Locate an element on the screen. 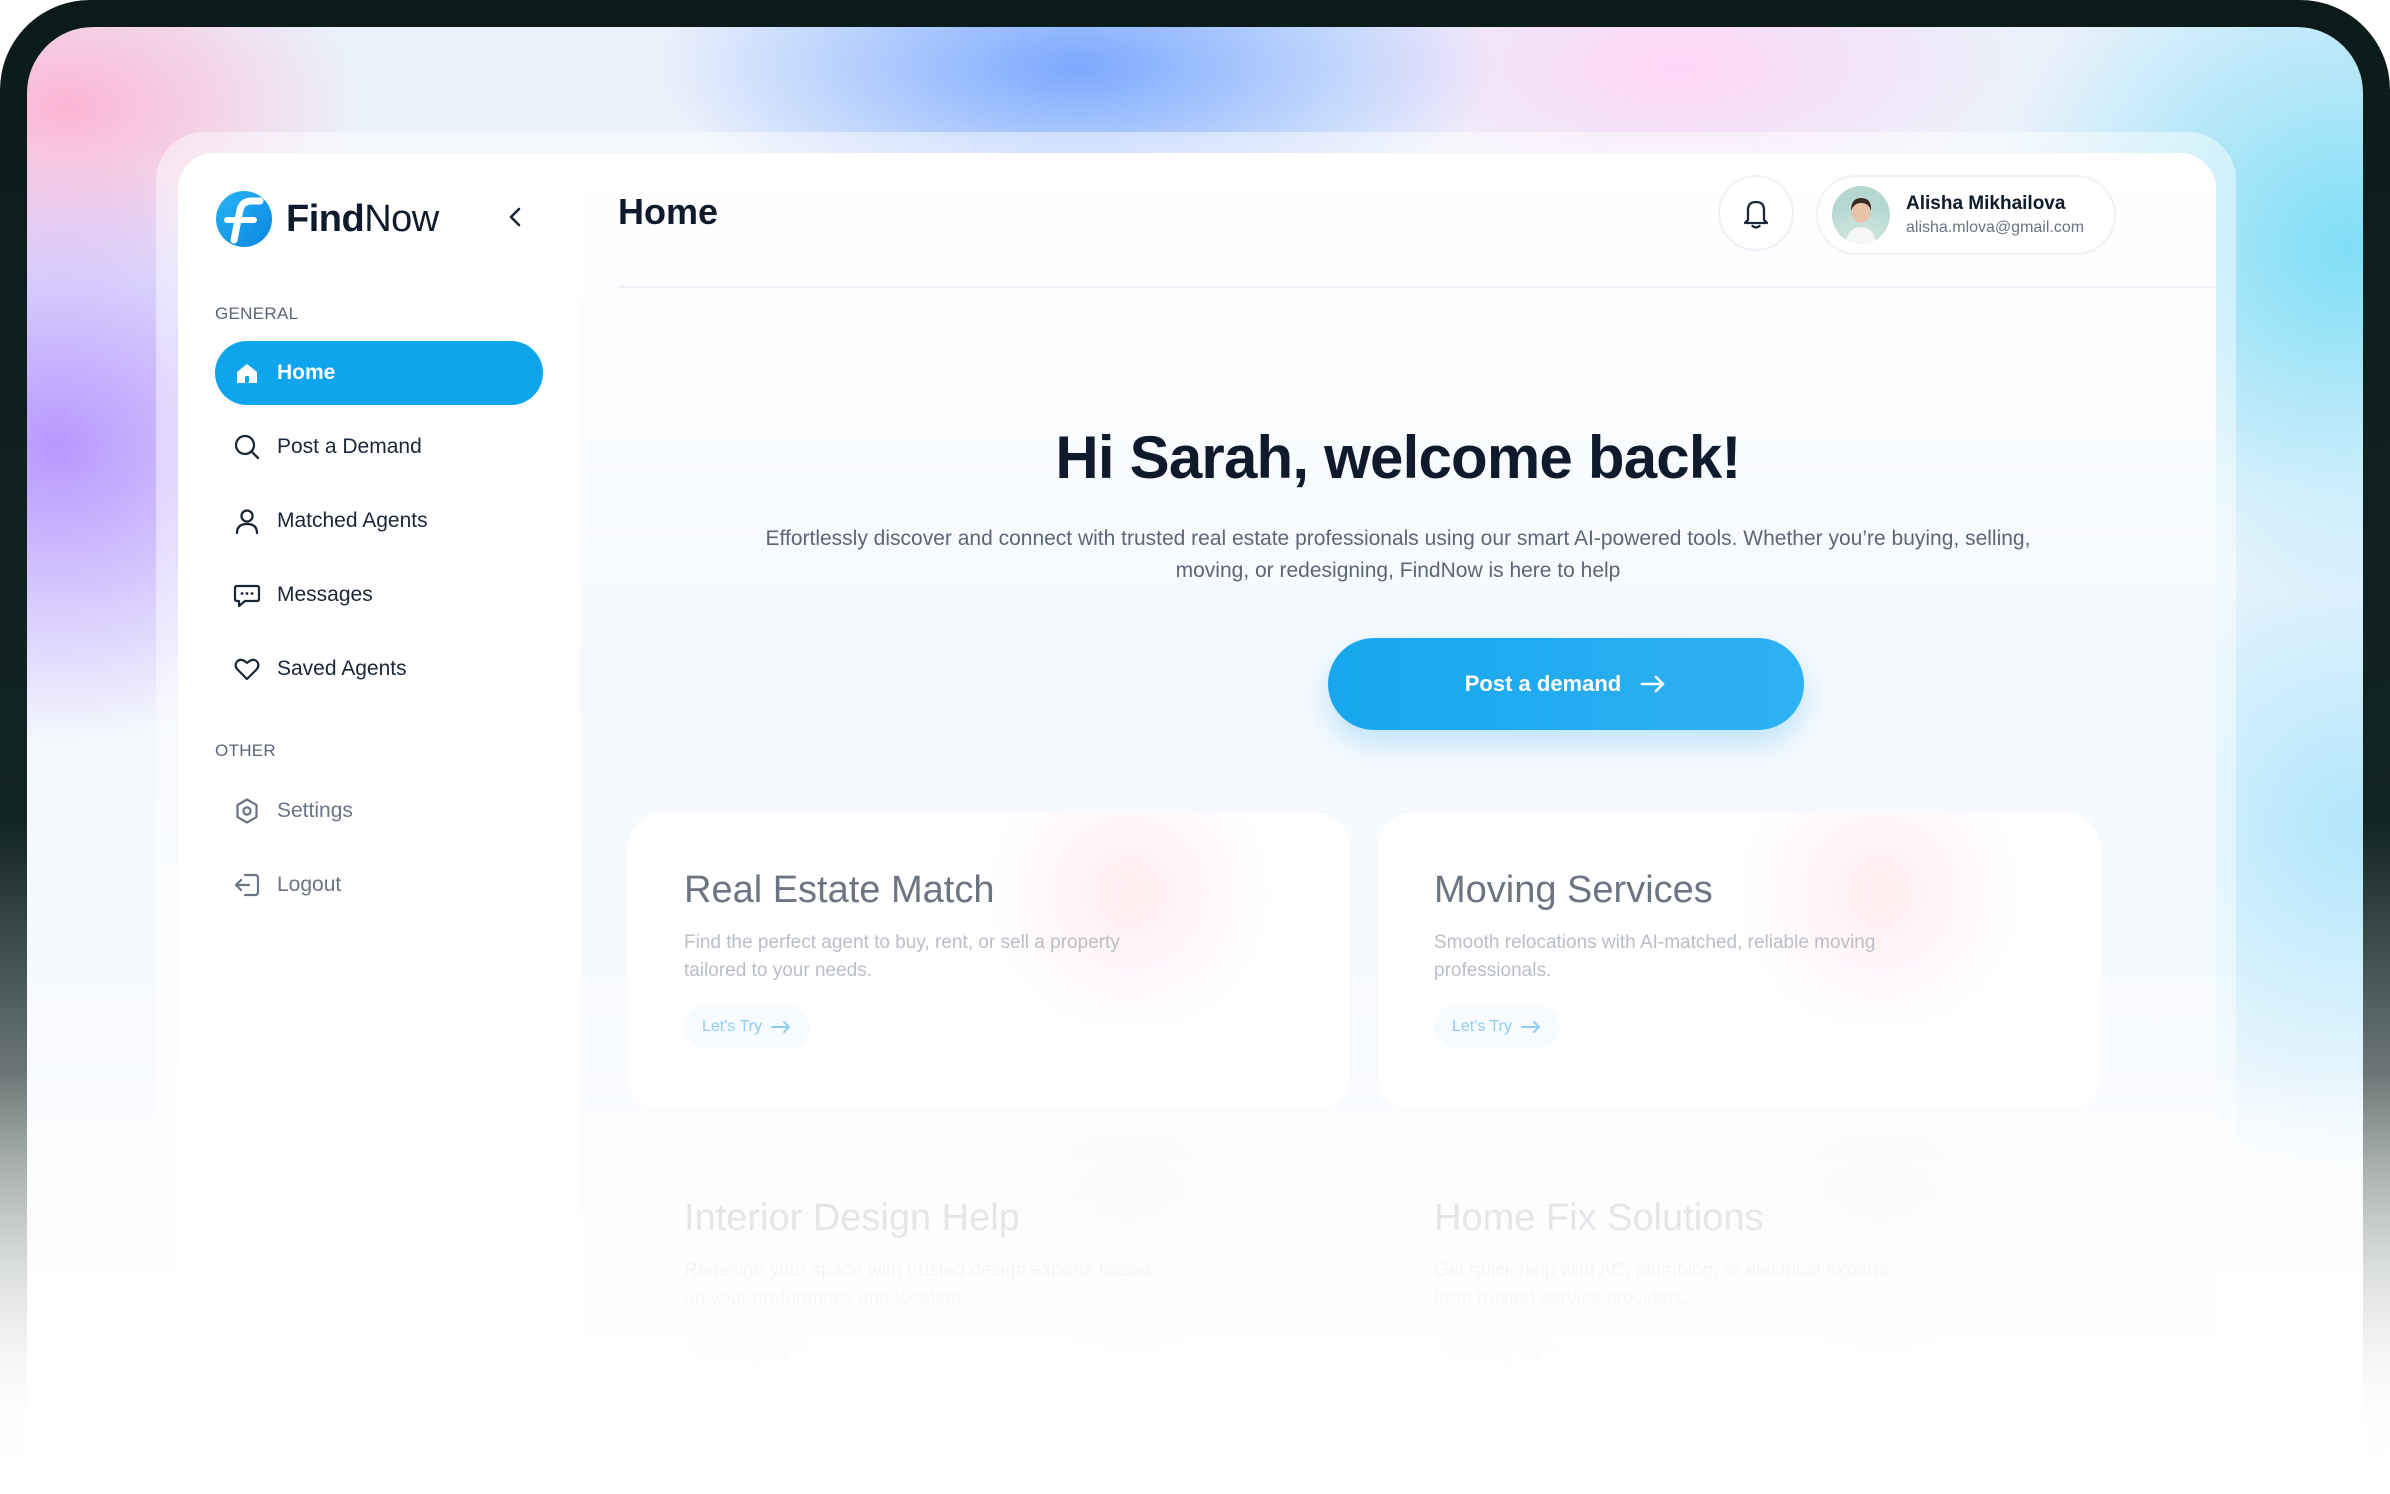  sidebar-item-home: Home is located at coordinates (379, 373).